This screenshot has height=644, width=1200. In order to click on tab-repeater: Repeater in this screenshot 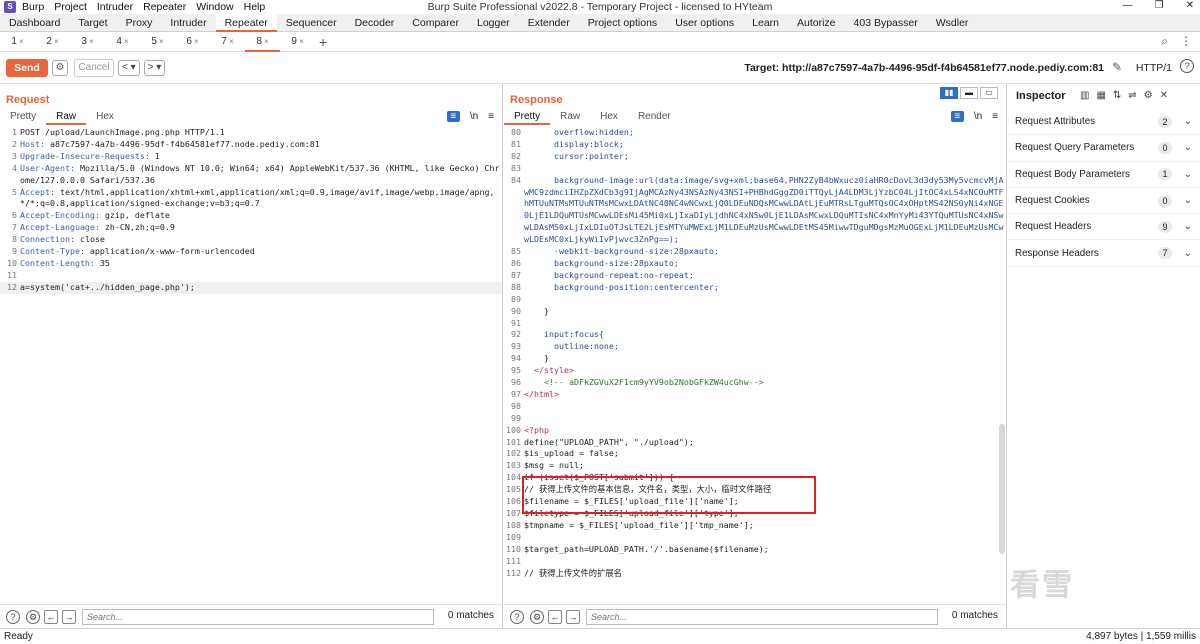, I will do `click(246, 23)`.